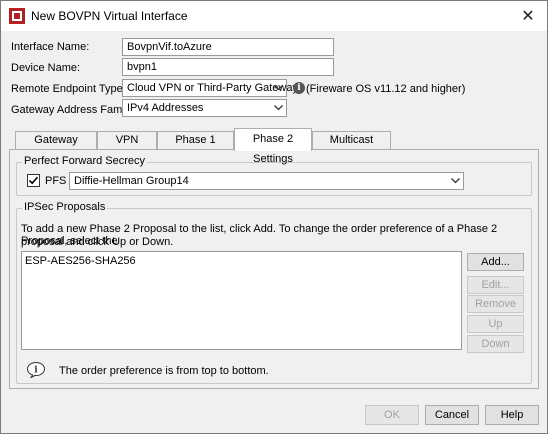 The height and width of the screenshot is (434, 548). I want to click on up-button: Up, so click(495, 324).